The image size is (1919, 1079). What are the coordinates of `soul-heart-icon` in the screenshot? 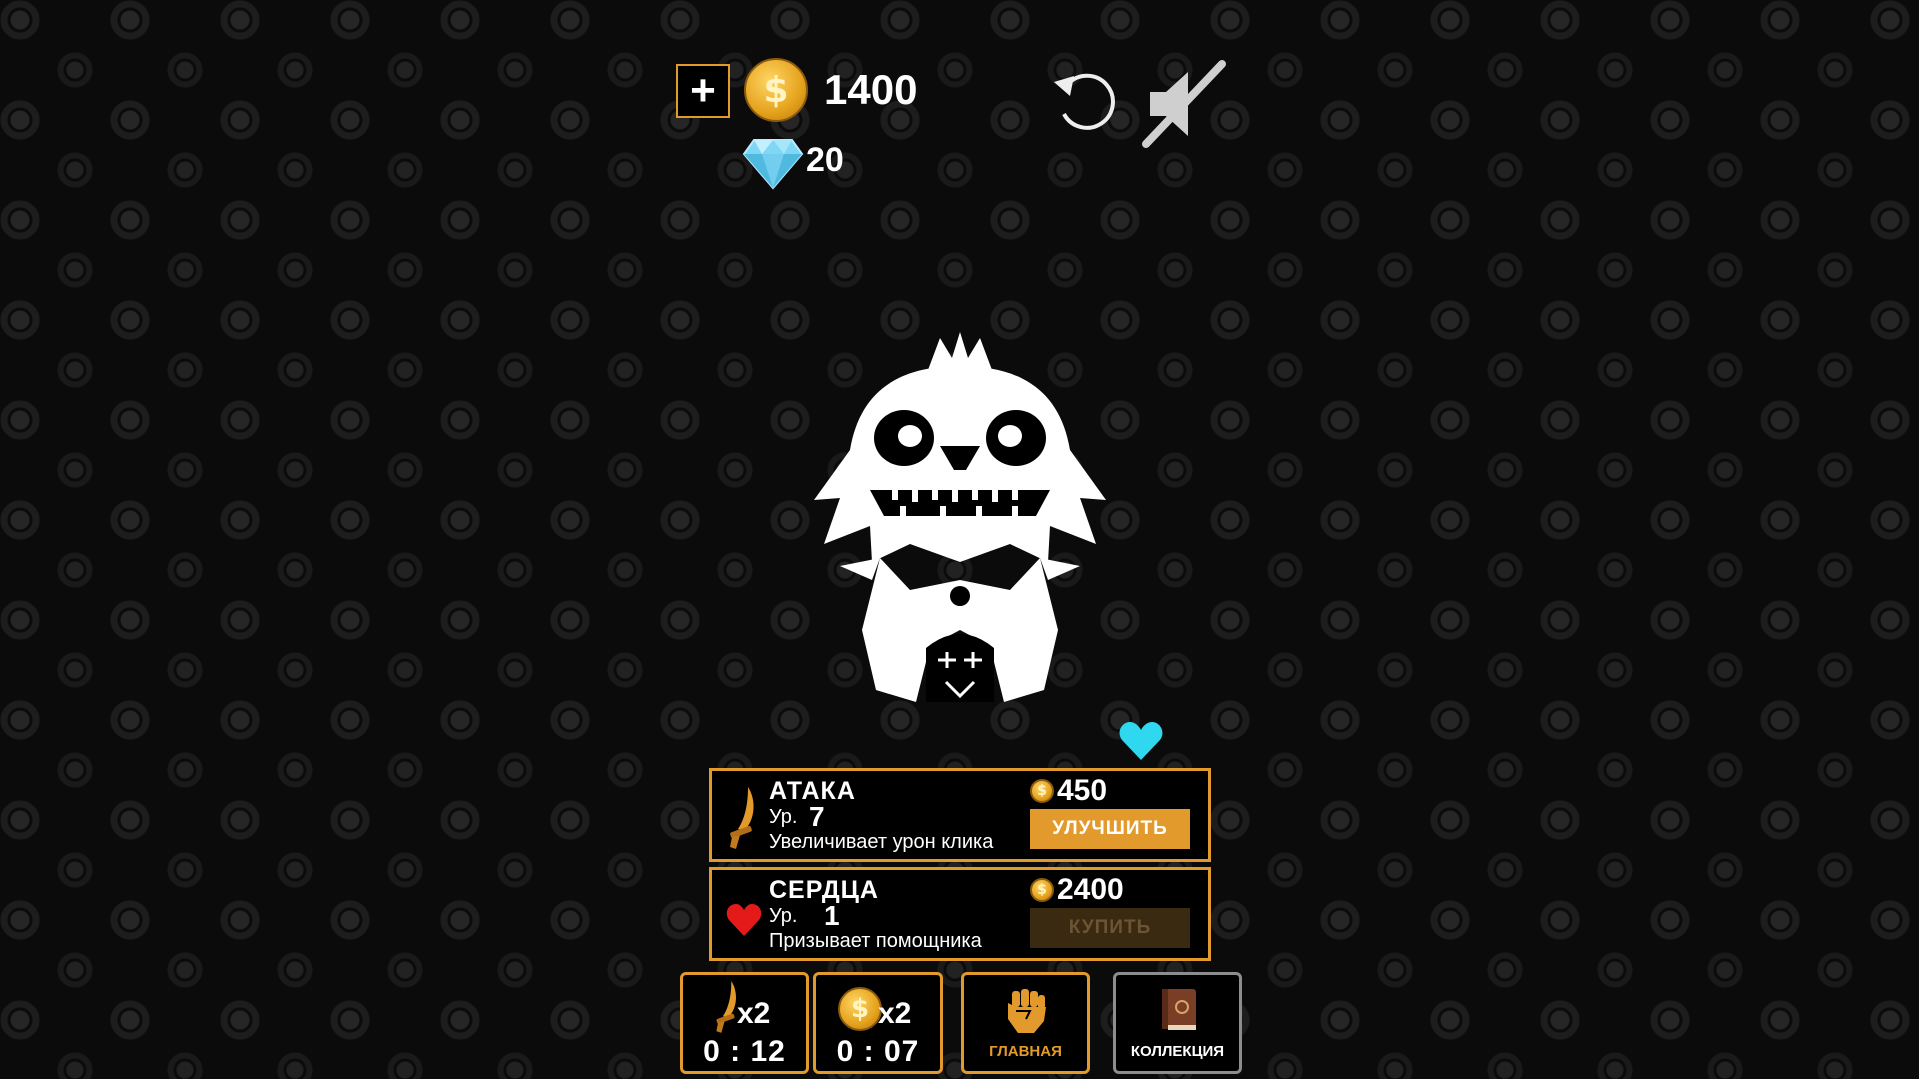 It's located at (1141, 741).